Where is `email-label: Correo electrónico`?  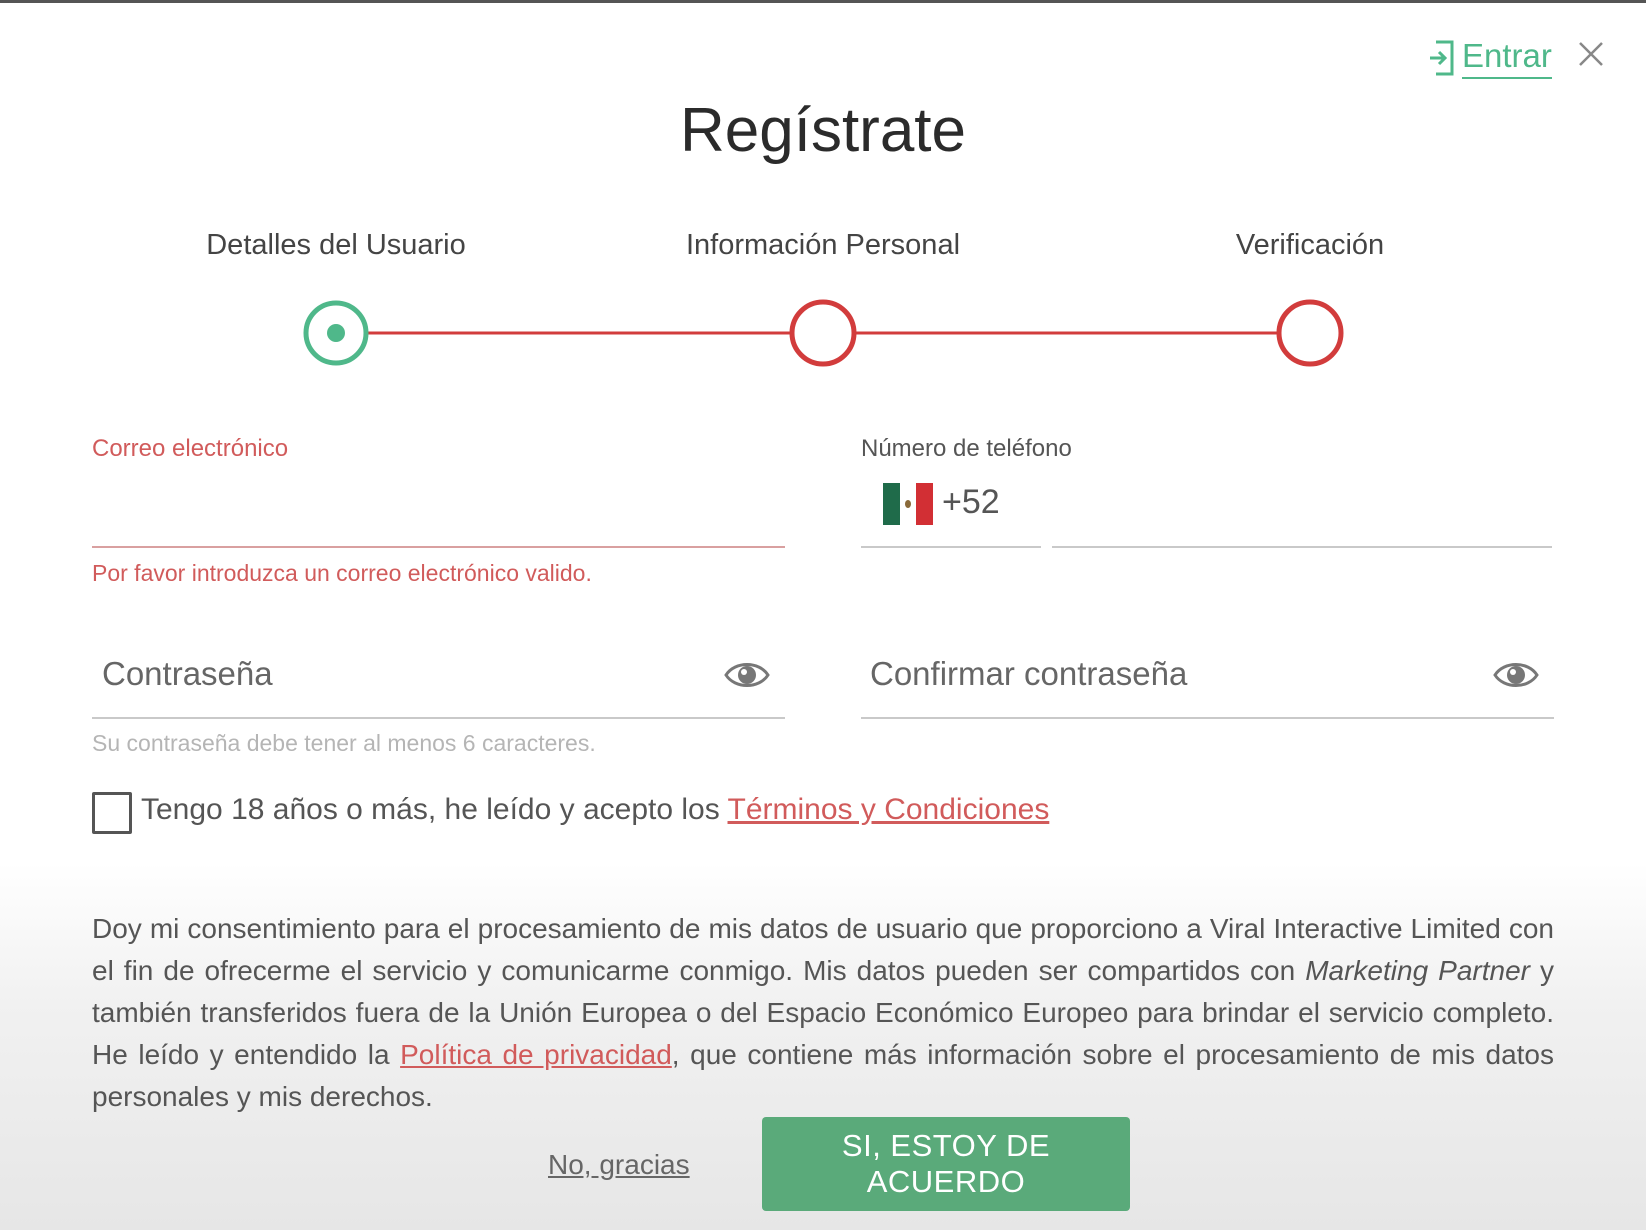 email-label: Correo electrónico is located at coordinates (190, 448).